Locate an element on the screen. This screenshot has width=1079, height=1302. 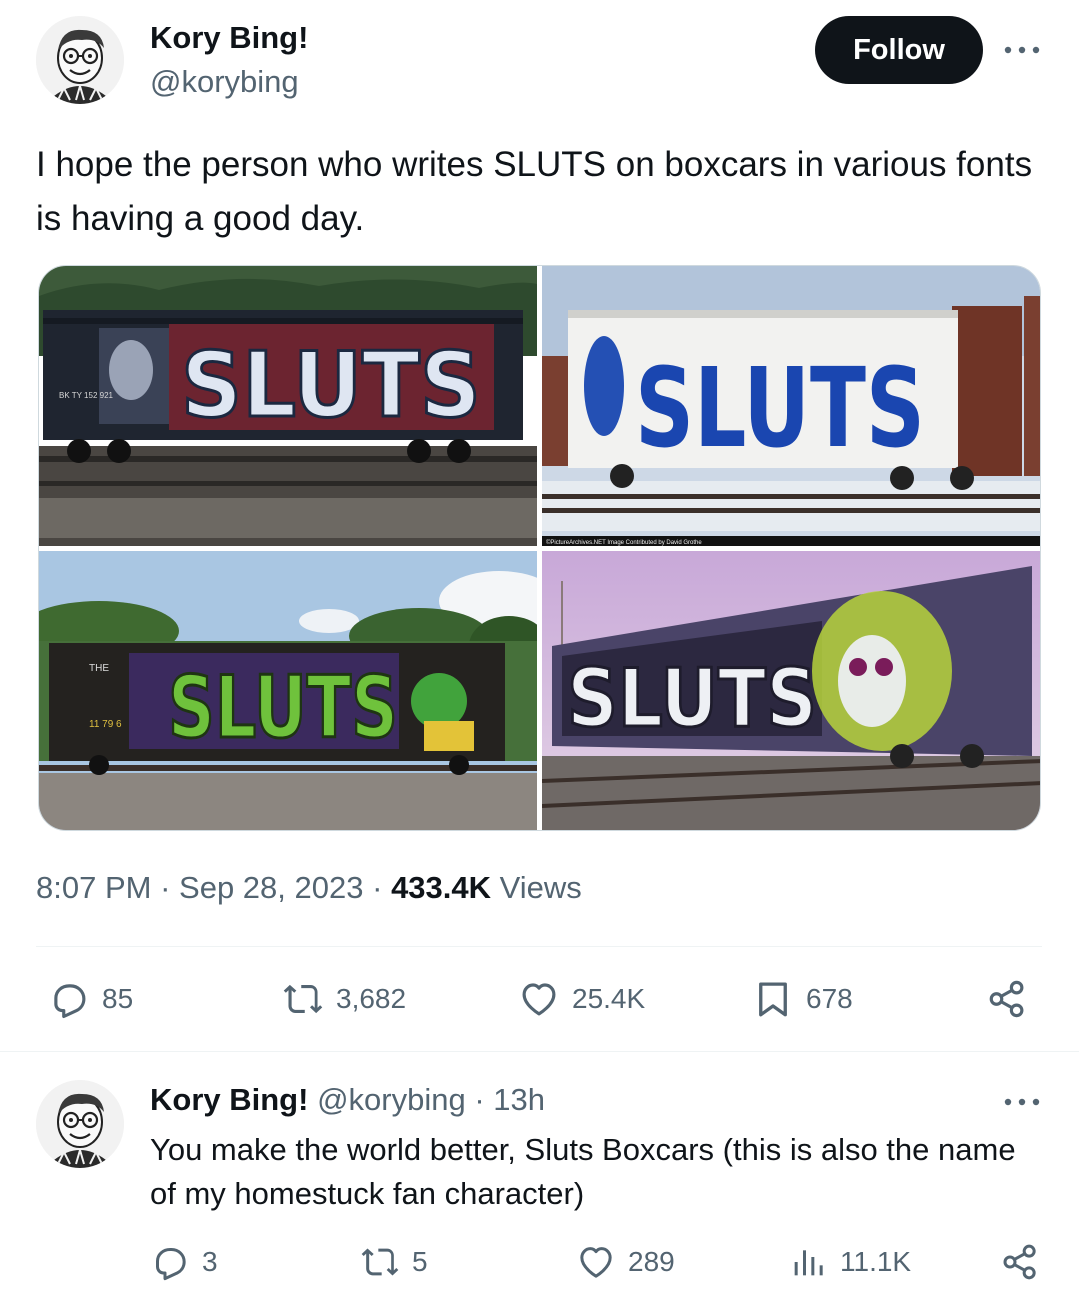
reply-views-button: 11.1K is located at coordinates (849, 1262).